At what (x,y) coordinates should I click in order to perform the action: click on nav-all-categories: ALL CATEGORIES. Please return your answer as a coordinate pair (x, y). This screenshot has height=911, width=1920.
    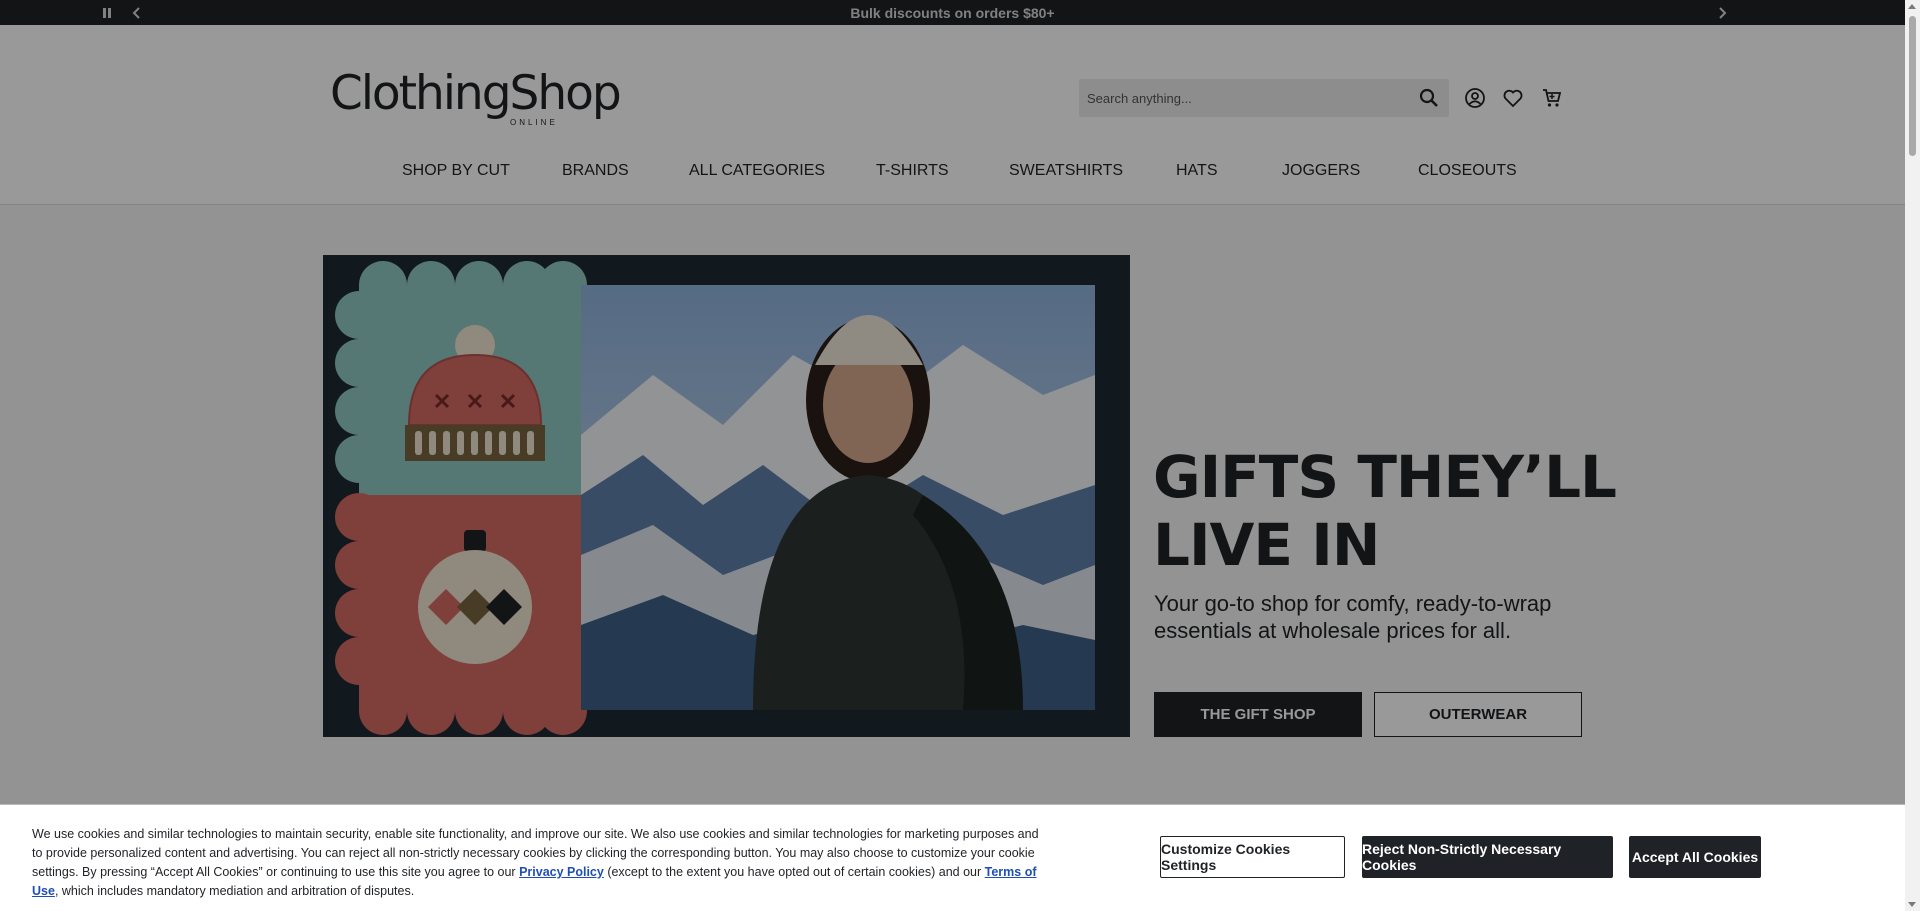
    Looking at the image, I should click on (757, 171).